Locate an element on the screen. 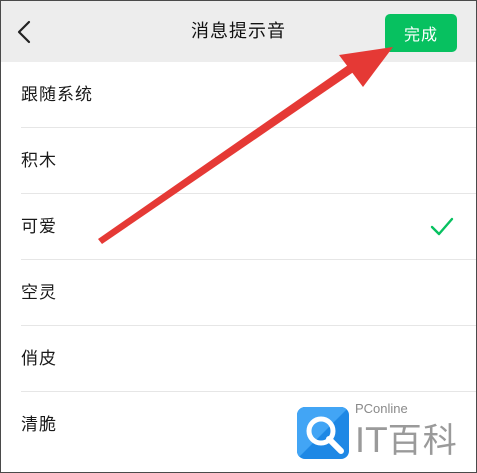 The height and width of the screenshot is (473, 477). sound-item-label: 清脆 is located at coordinates (39, 425).